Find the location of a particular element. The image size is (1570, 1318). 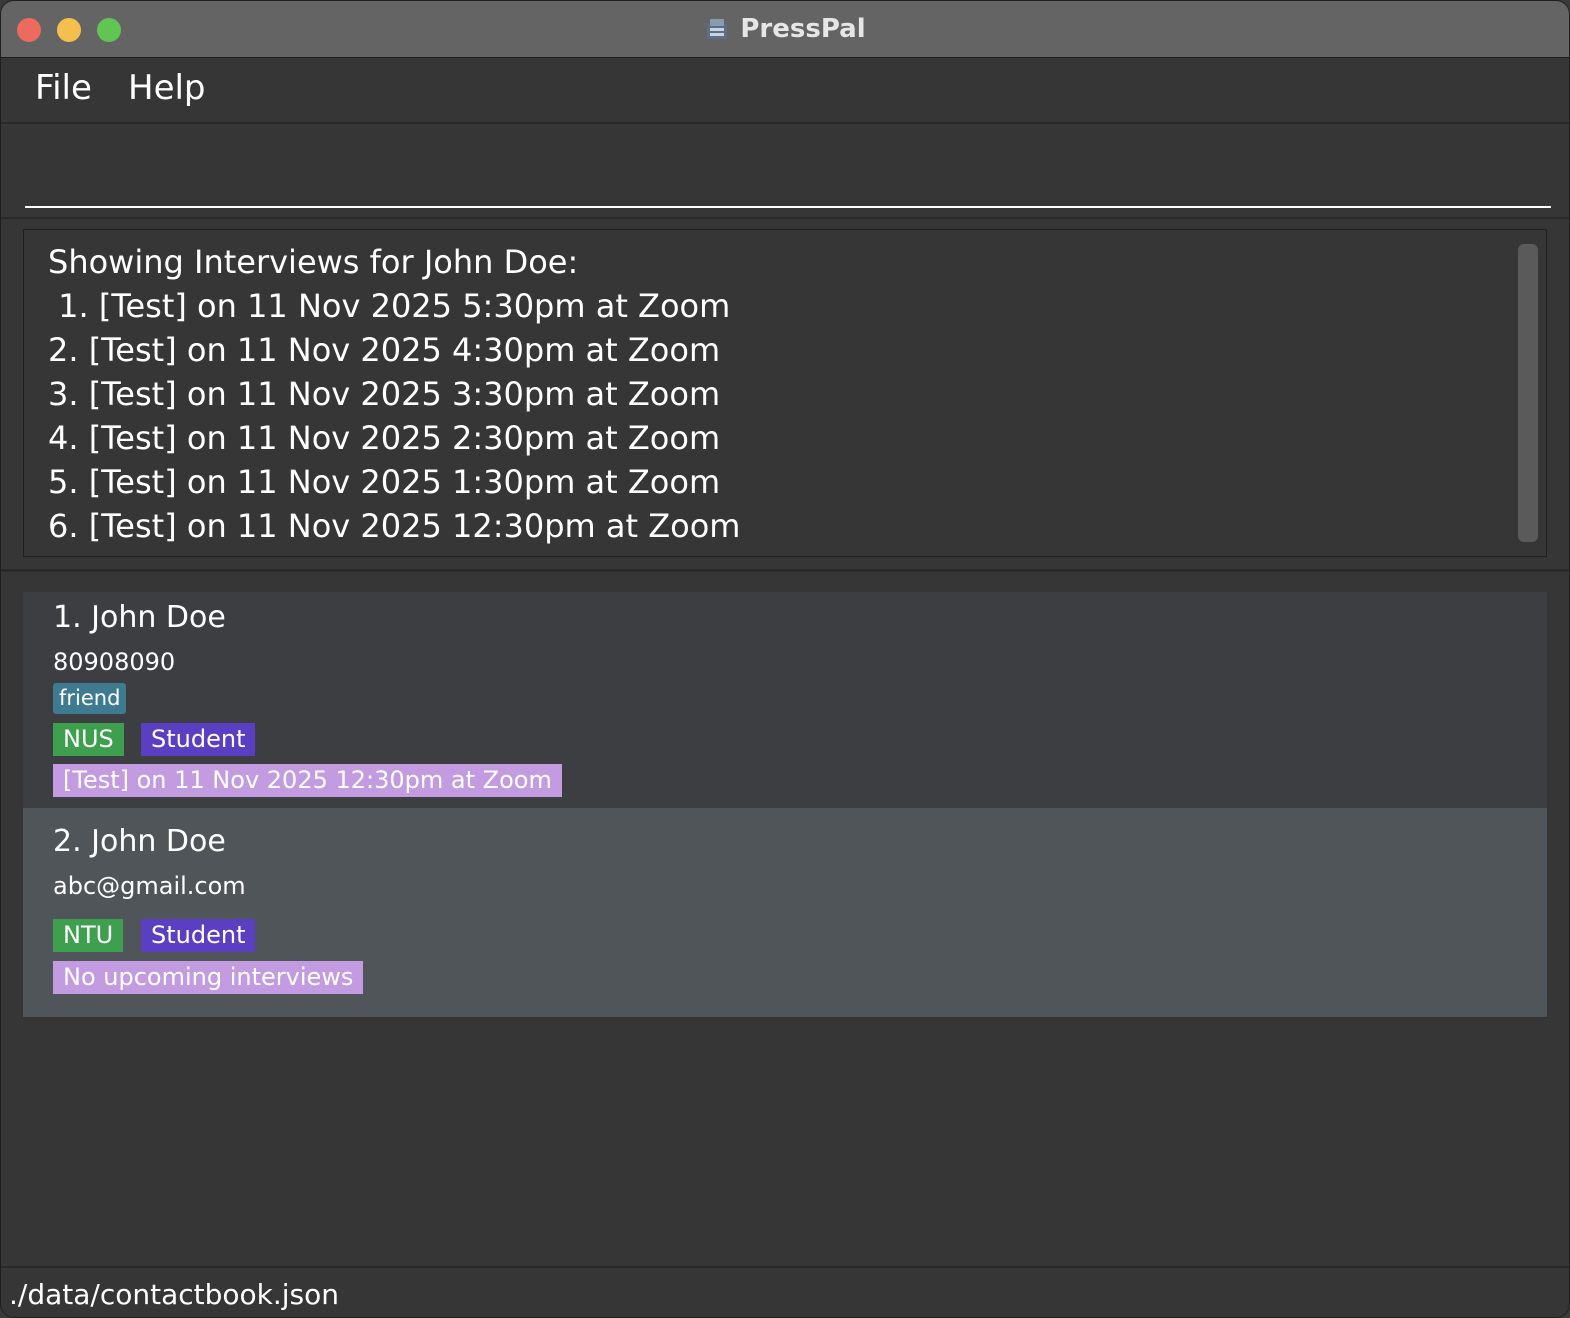

contact-phone: 80908090 is located at coordinates (114, 662).